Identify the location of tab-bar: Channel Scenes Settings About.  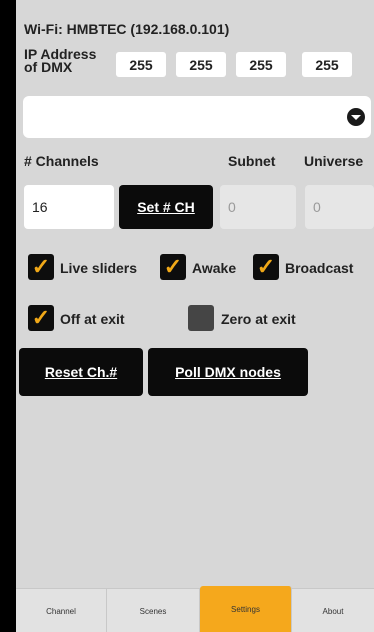
(195, 609).